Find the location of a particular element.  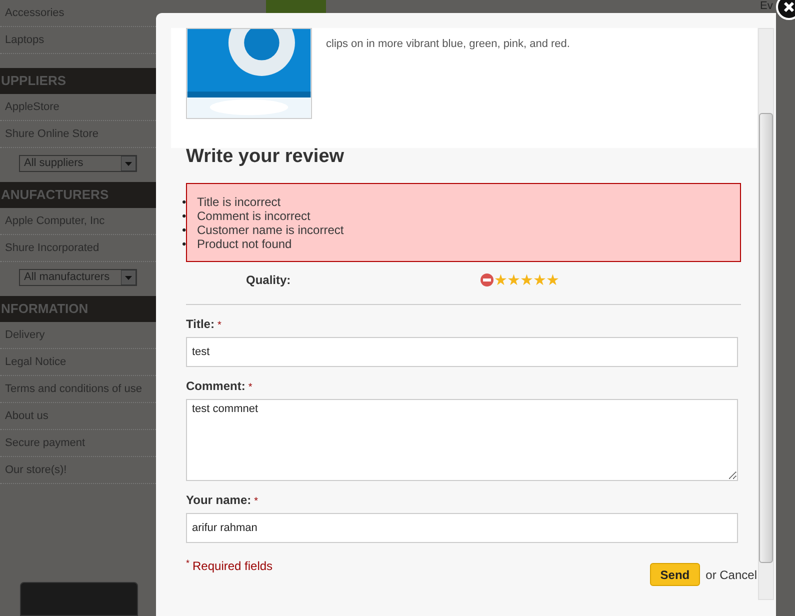

dialog-heading: Write your review is located at coordinates (266, 157).